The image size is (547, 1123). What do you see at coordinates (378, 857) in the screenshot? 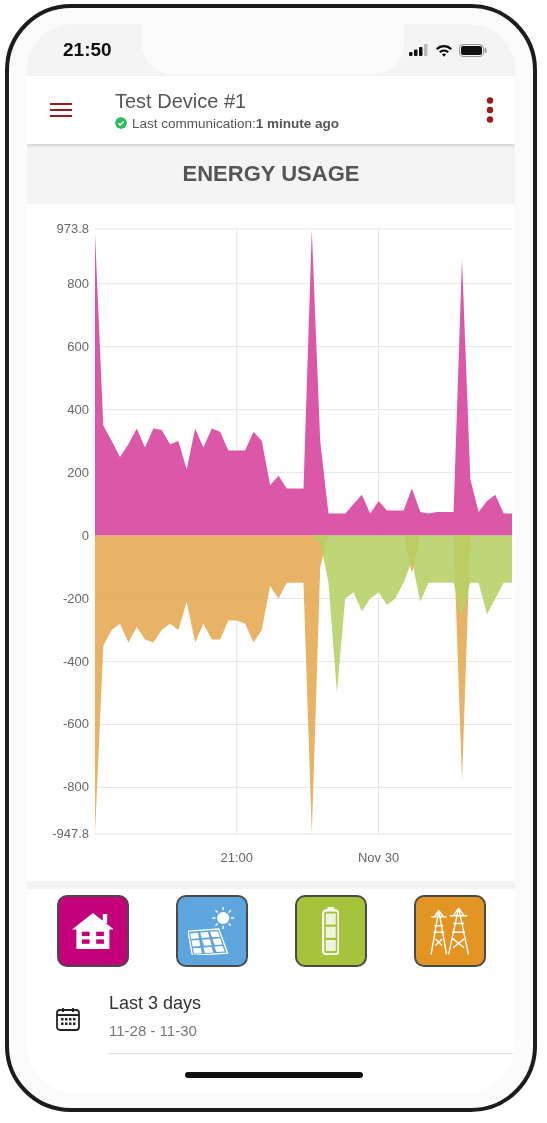
I see `x-axis-label: Nov 30` at bounding box center [378, 857].